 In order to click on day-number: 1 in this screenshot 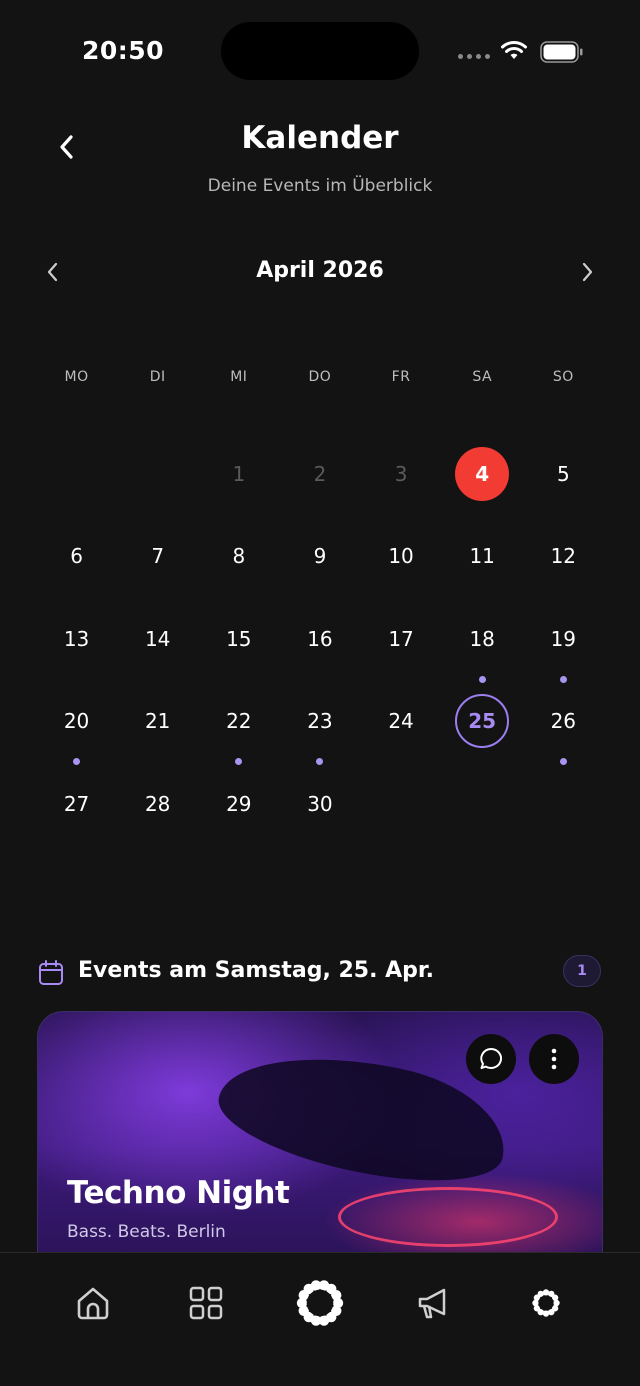, I will do `click(239, 474)`.